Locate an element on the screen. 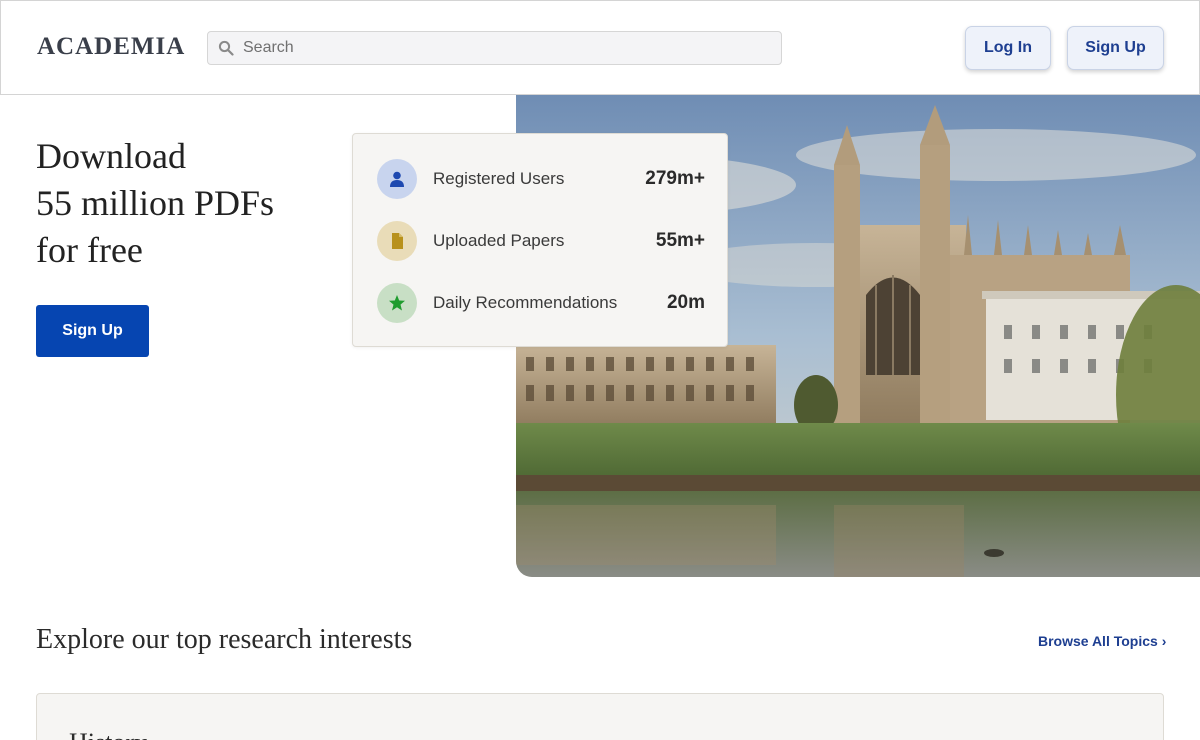  stat-label: Daily Recommendations is located at coordinates (525, 302).